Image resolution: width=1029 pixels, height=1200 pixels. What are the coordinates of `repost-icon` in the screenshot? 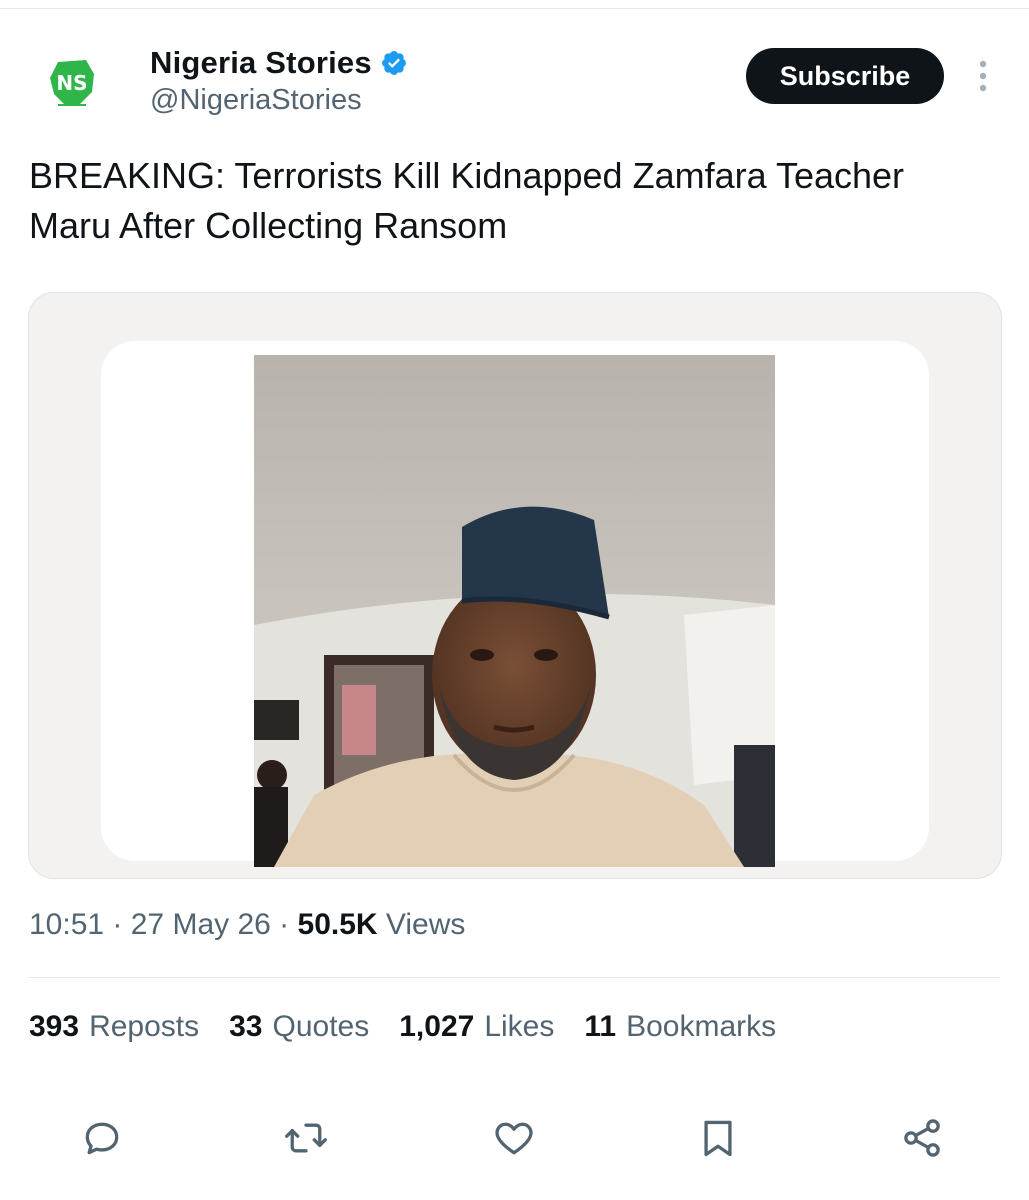 It's located at (306, 1138).